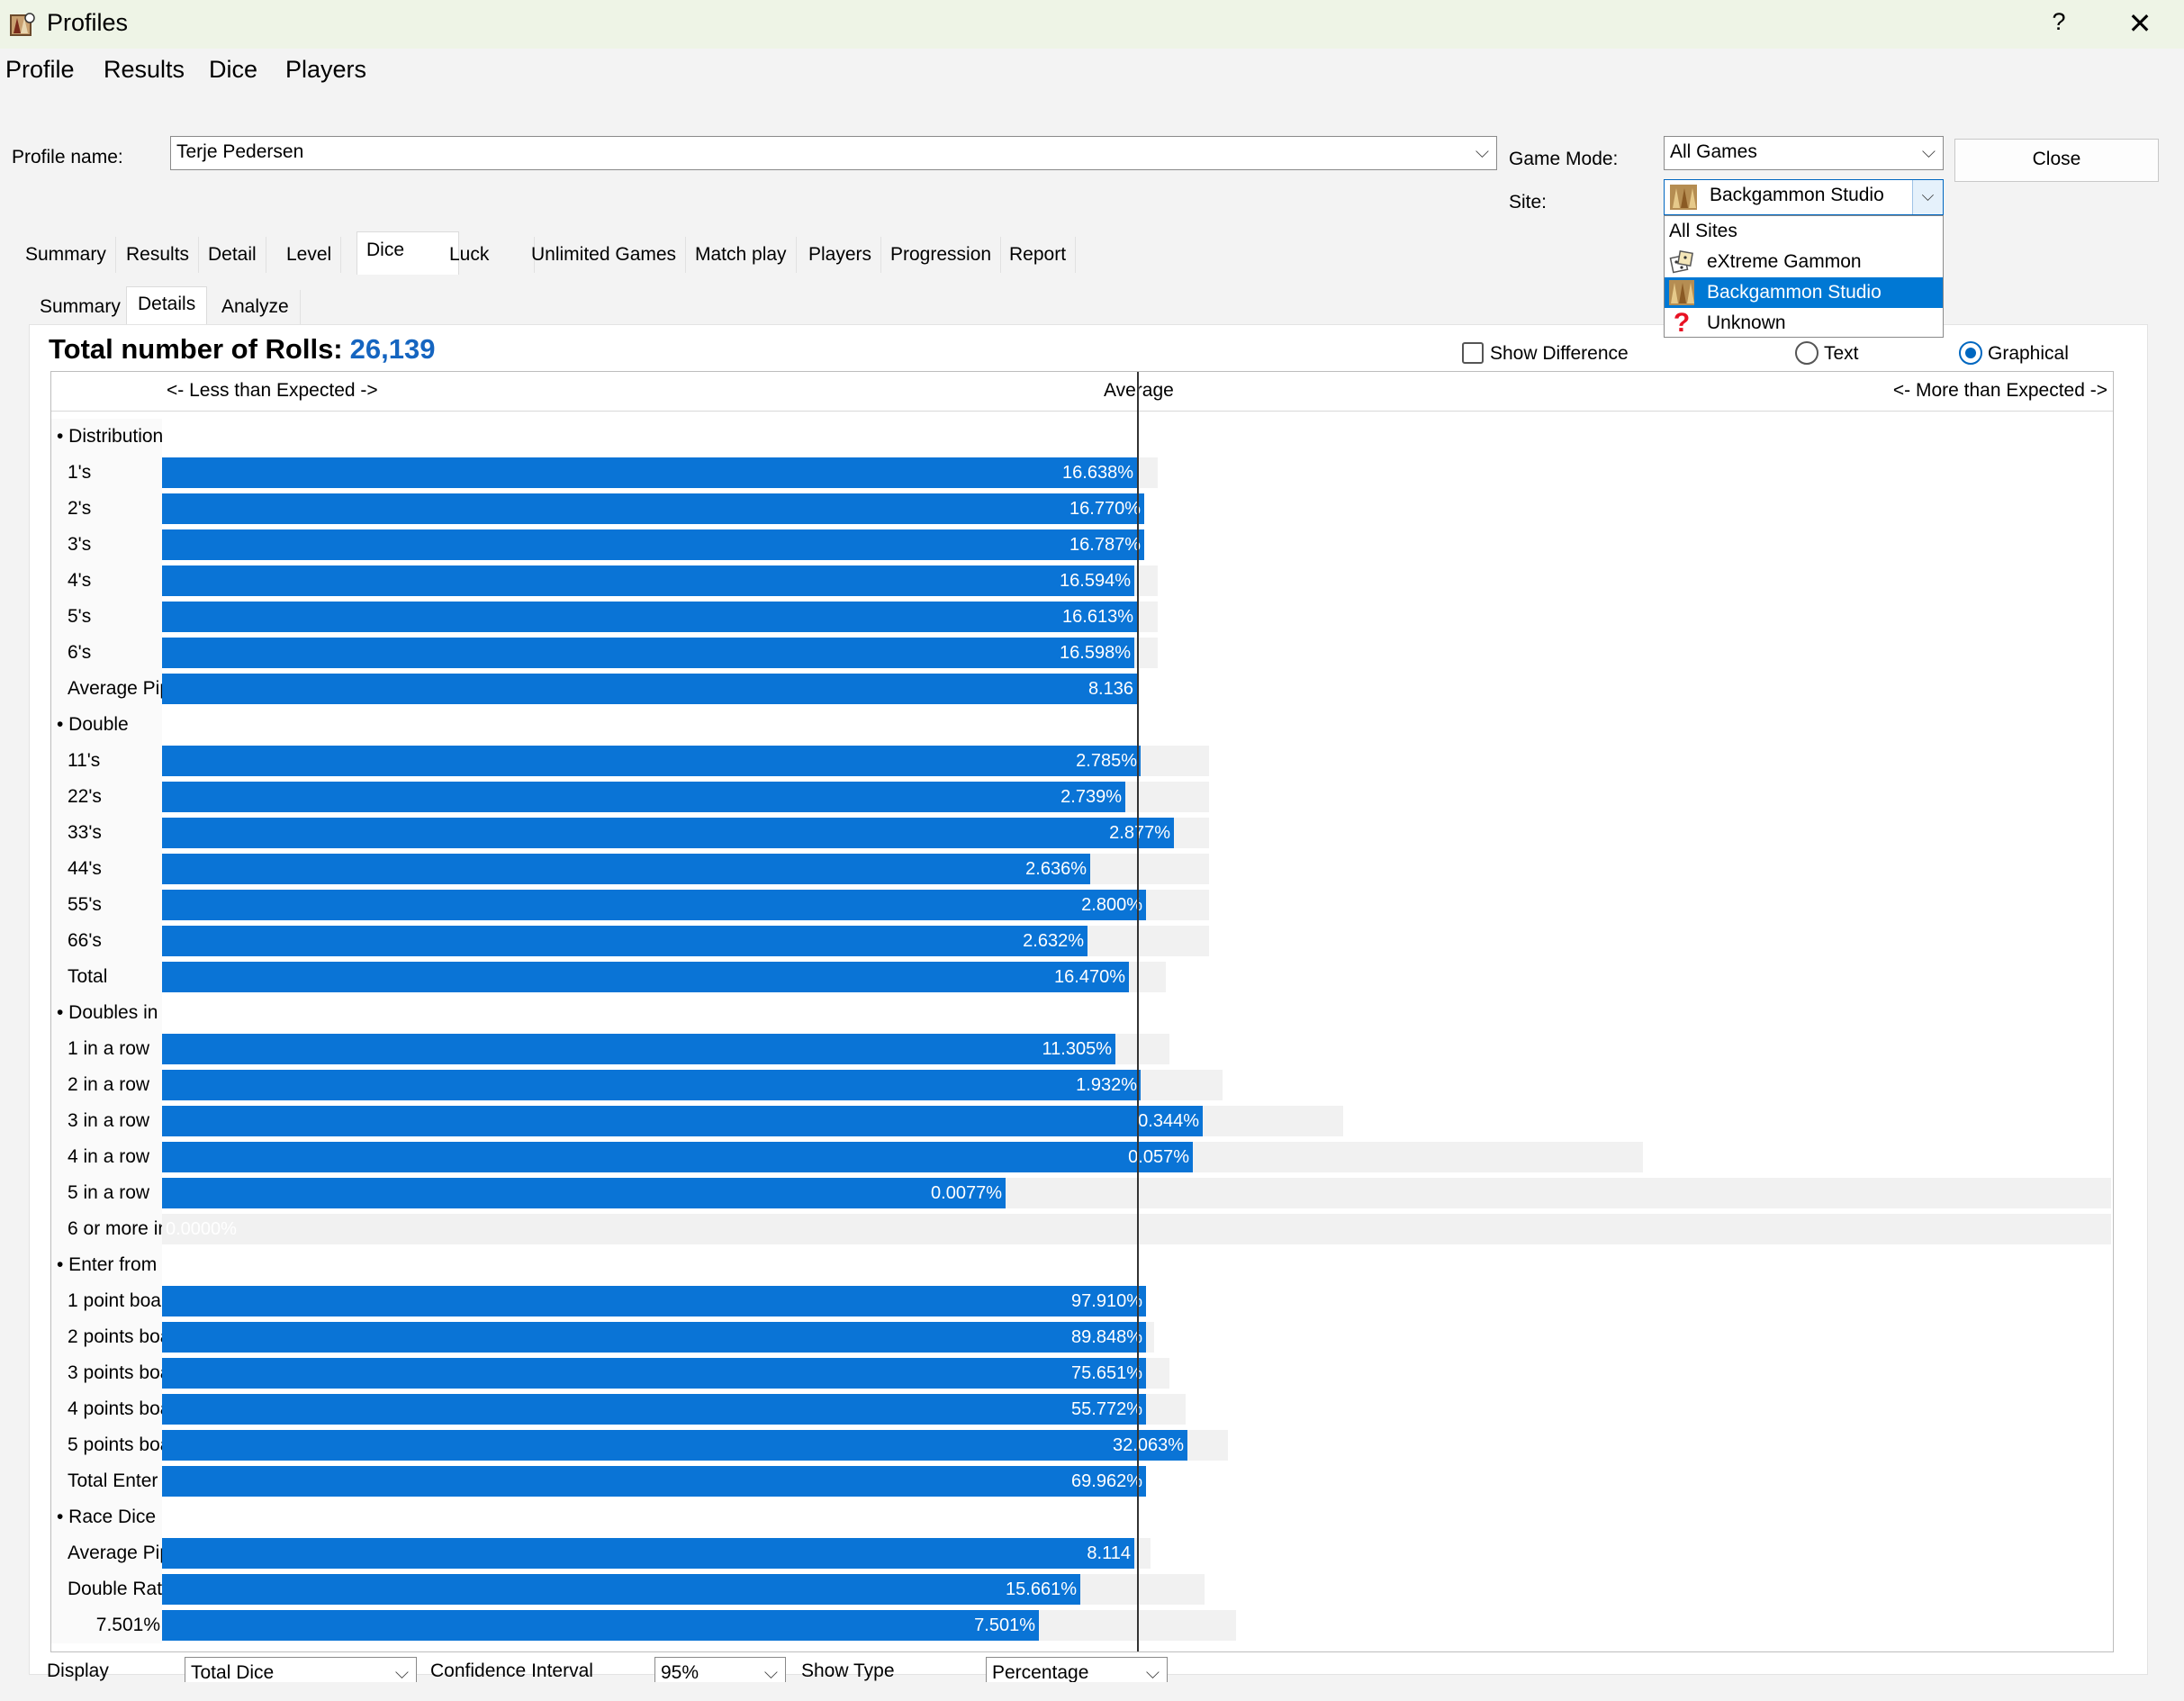 The width and height of the screenshot is (2184, 1701). I want to click on group-label: • Double, so click(106, 725).